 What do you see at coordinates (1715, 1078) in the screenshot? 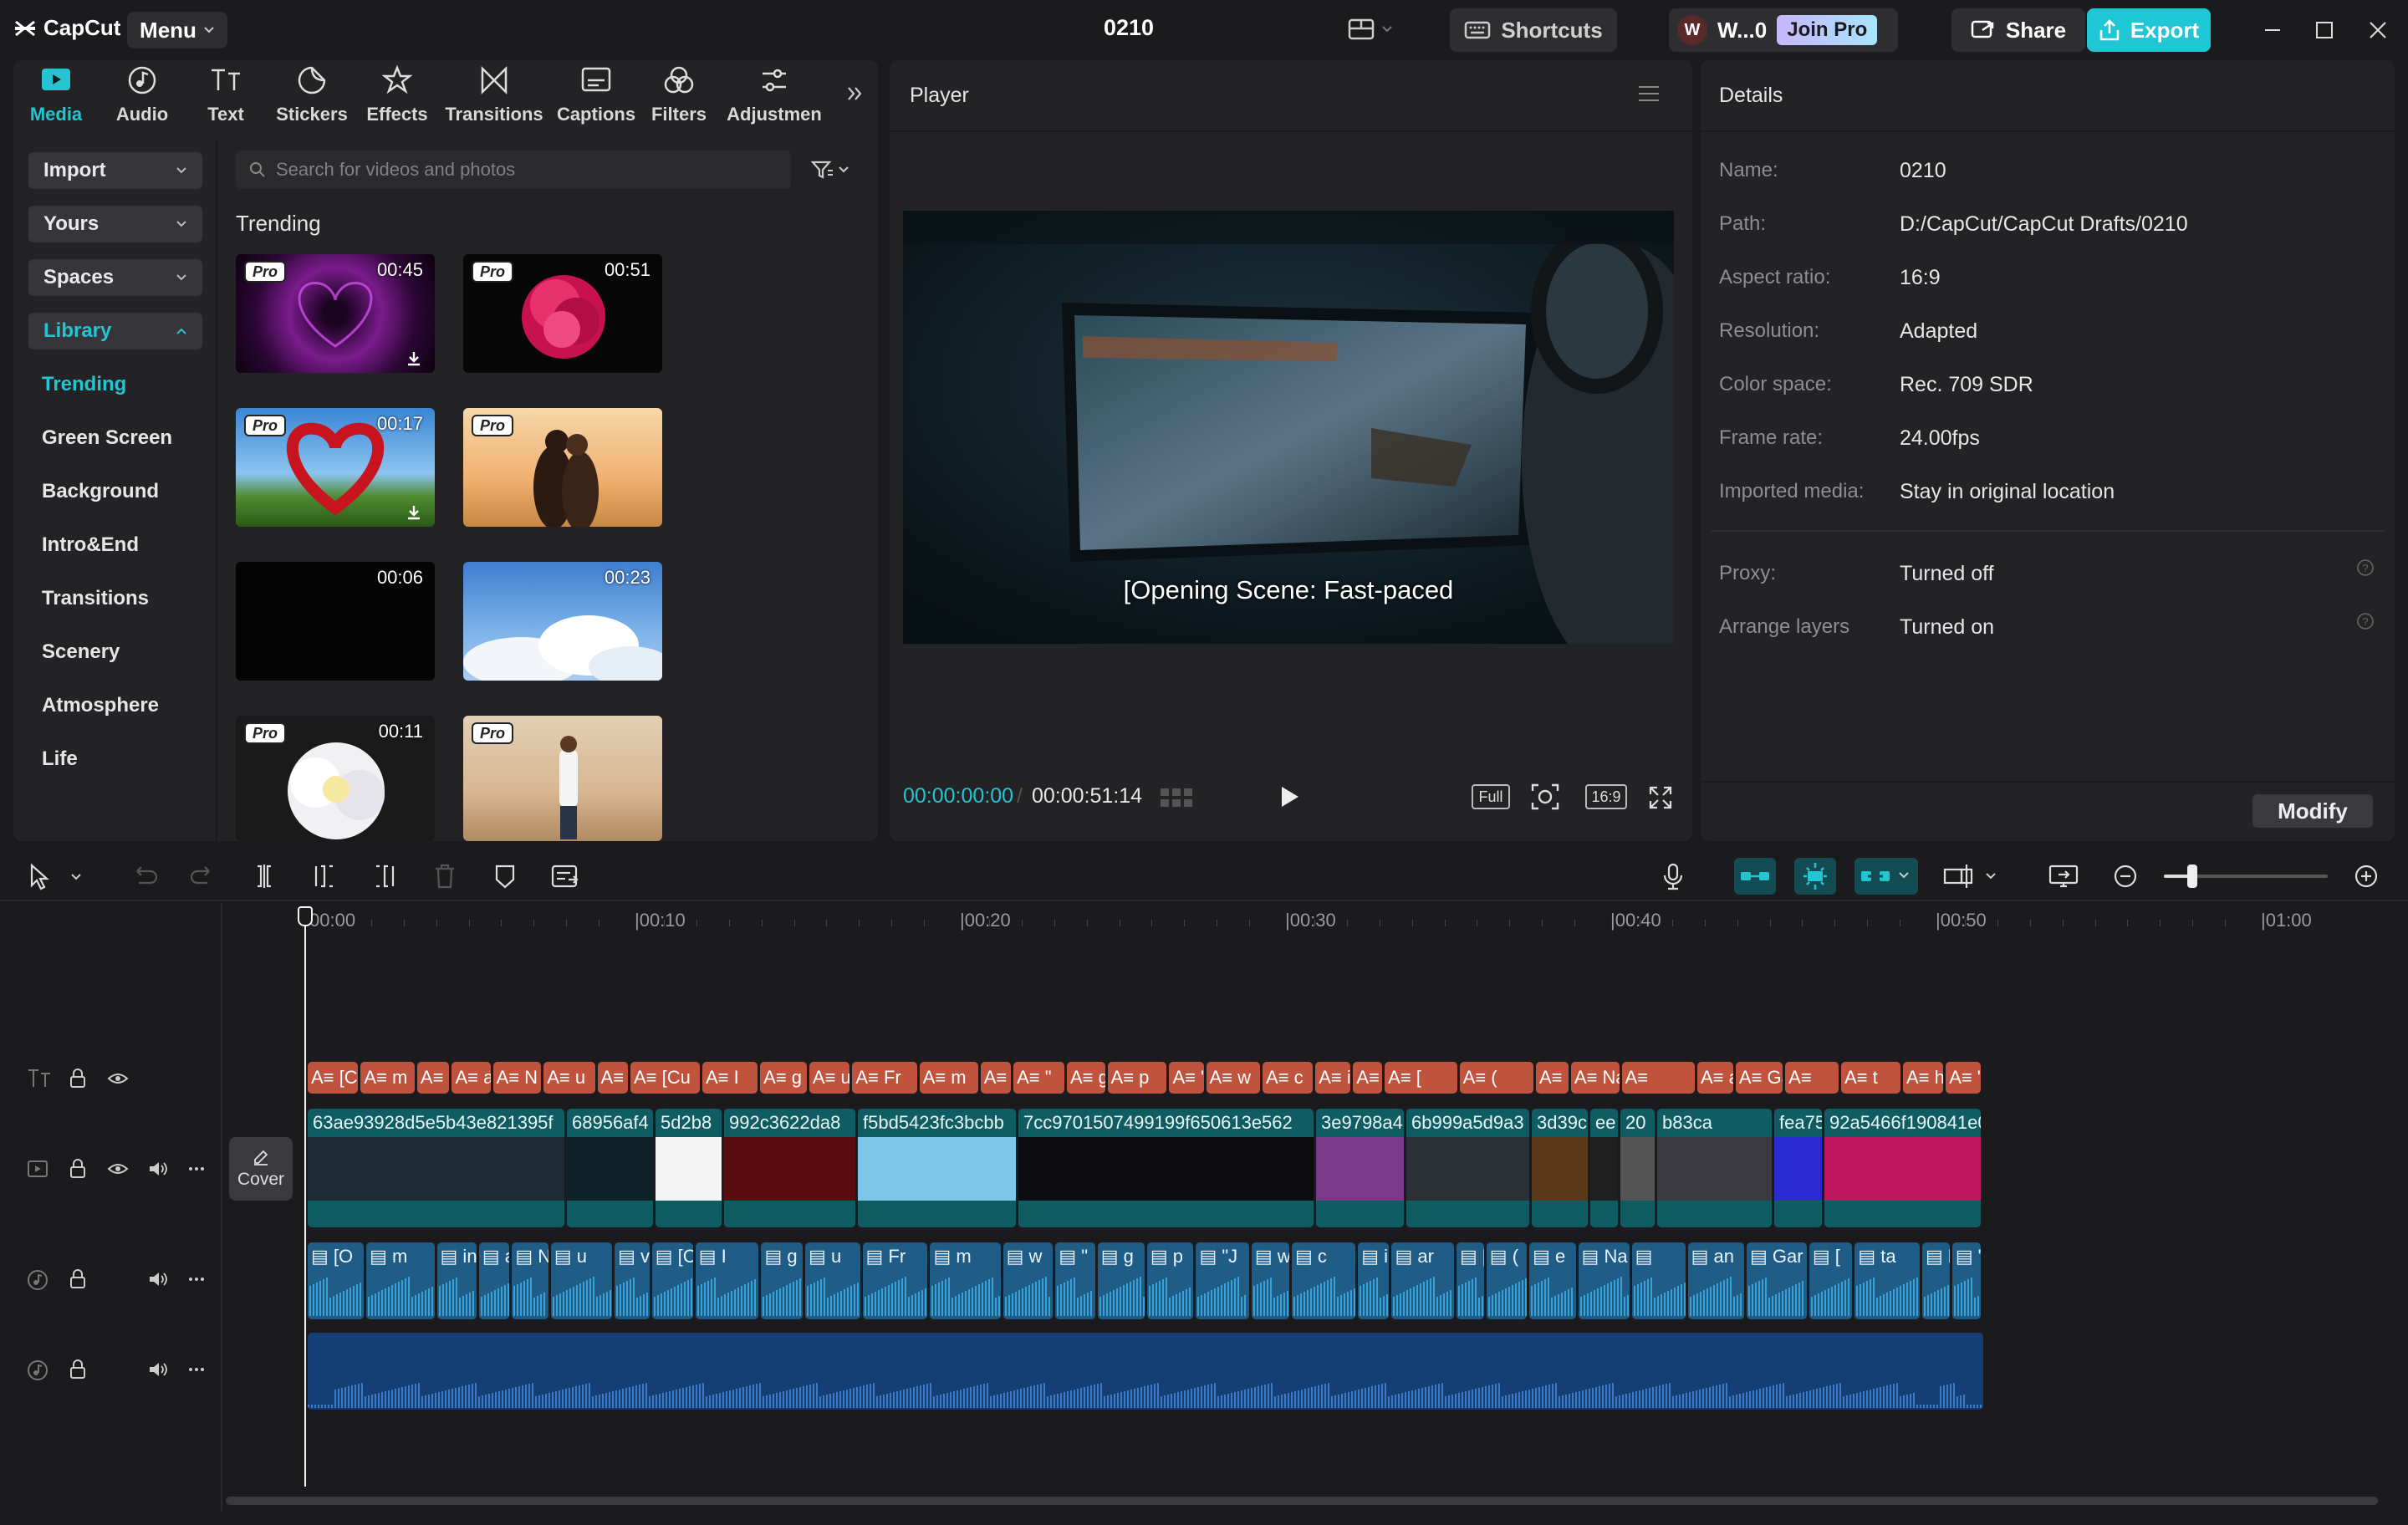
I see `text-clip: A≡ an` at bounding box center [1715, 1078].